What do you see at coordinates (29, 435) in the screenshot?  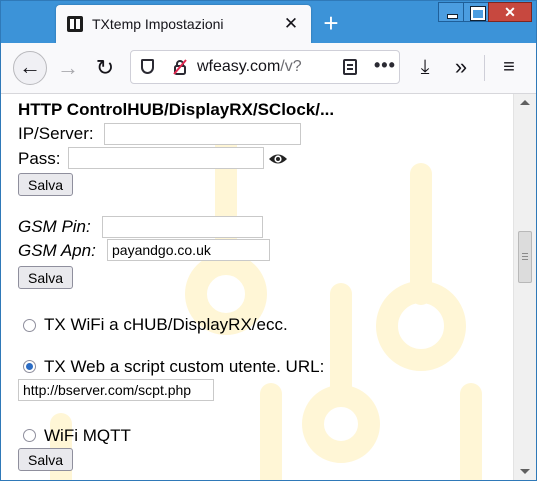 I see `radio-wifi-mqtt` at bounding box center [29, 435].